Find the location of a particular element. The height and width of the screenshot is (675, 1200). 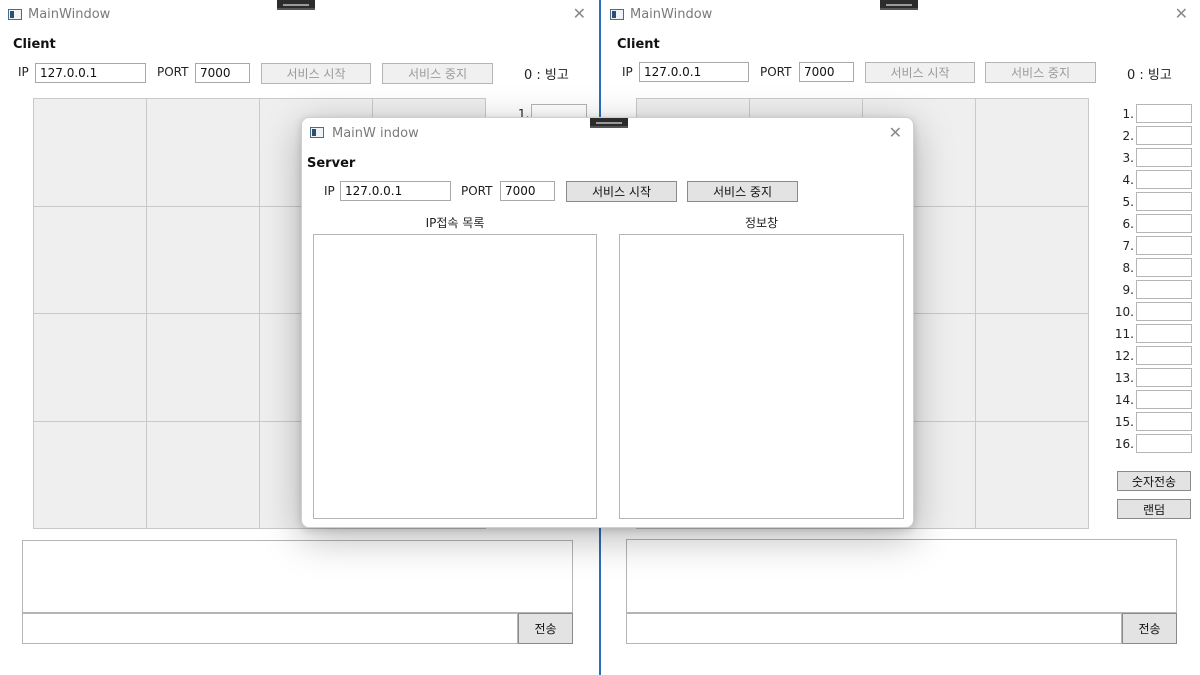

number-row: 7. is located at coordinates (1151, 246).